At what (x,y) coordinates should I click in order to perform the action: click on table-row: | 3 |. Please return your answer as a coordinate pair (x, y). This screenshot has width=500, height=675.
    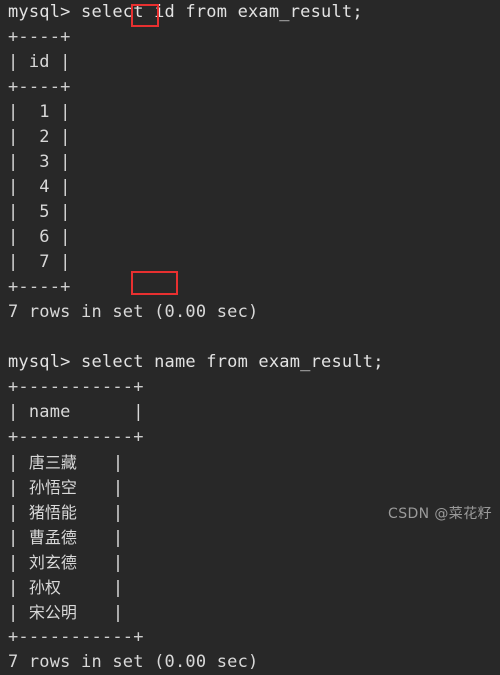
    Looking at the image, I should click on (39, 162).